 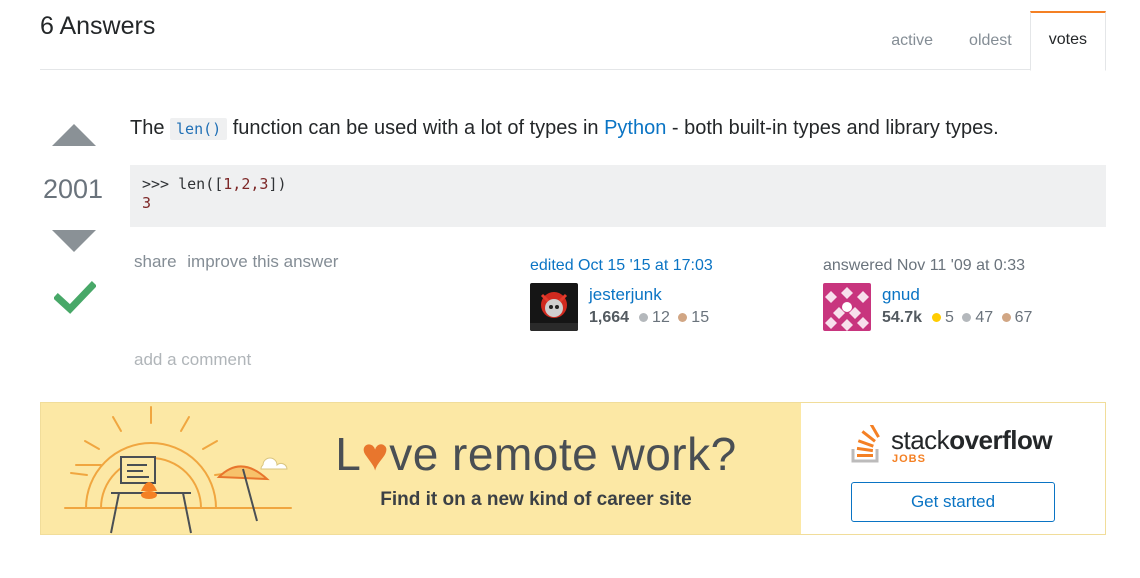 I want to click on sort-tabs: active oldest votes, so click(x=989, y=40).